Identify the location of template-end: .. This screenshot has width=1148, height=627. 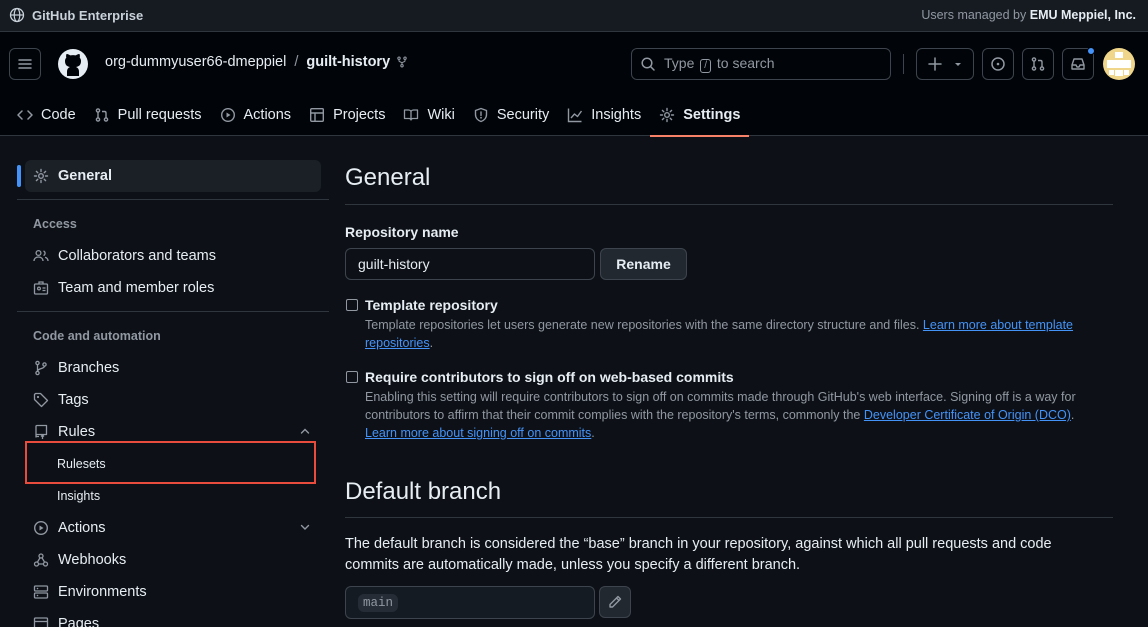
(431, 343).